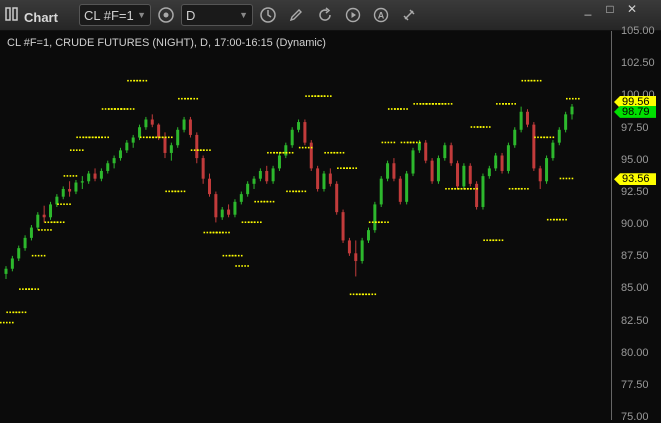 The width and height of the screenshot is (661, 423). Describe the element at coordinates (325, 15) in the screenshot. I see `refresh-icon` at that location.